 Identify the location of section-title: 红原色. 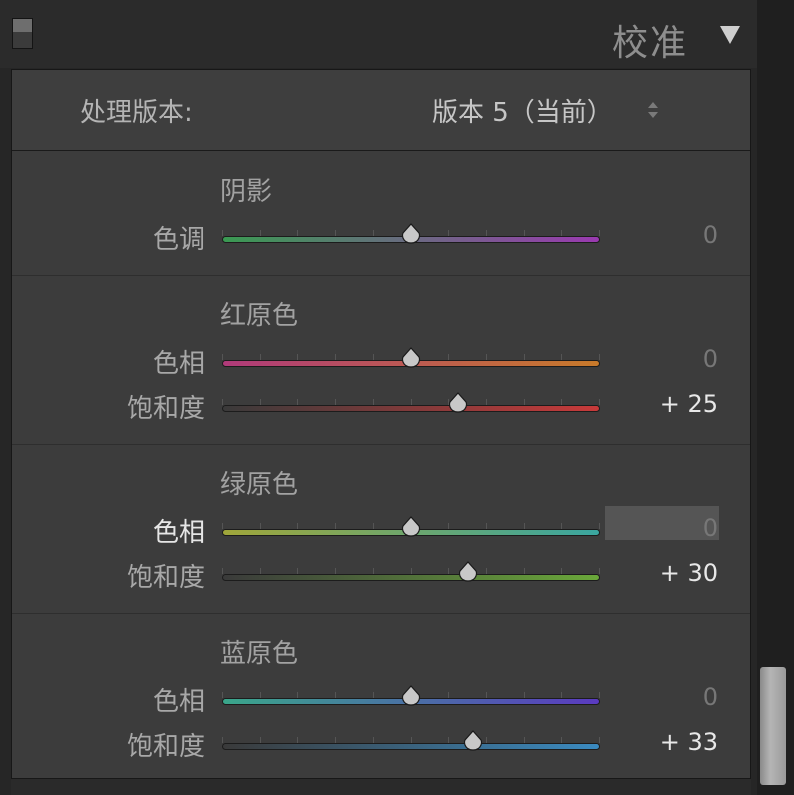
(259, 316).